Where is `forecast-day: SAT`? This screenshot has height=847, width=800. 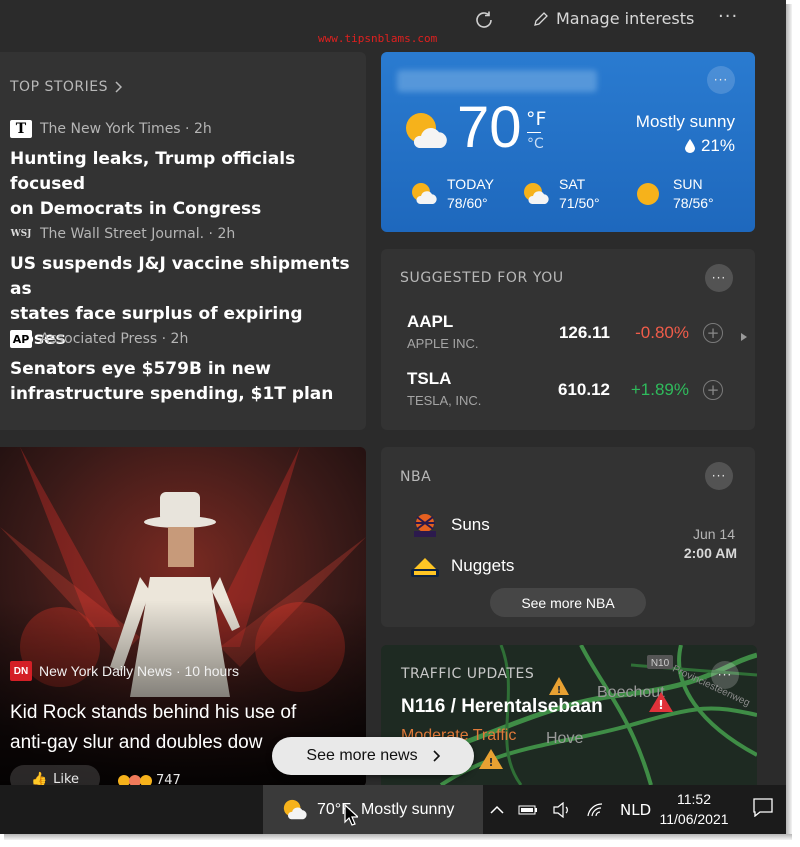
forecast-day: SAT is located at coordinates (572, 184).